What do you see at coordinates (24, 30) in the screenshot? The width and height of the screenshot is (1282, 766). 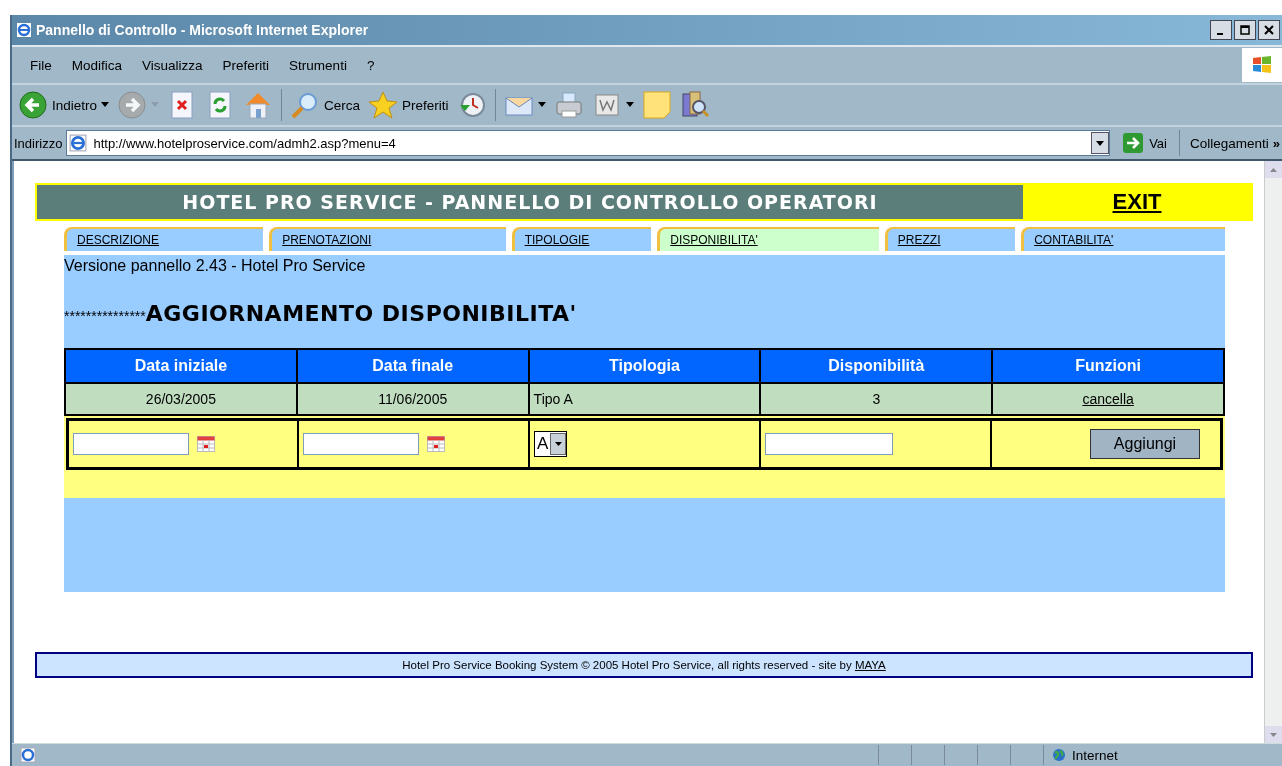 I see `browser-icon` at bounding box center [24, 30].